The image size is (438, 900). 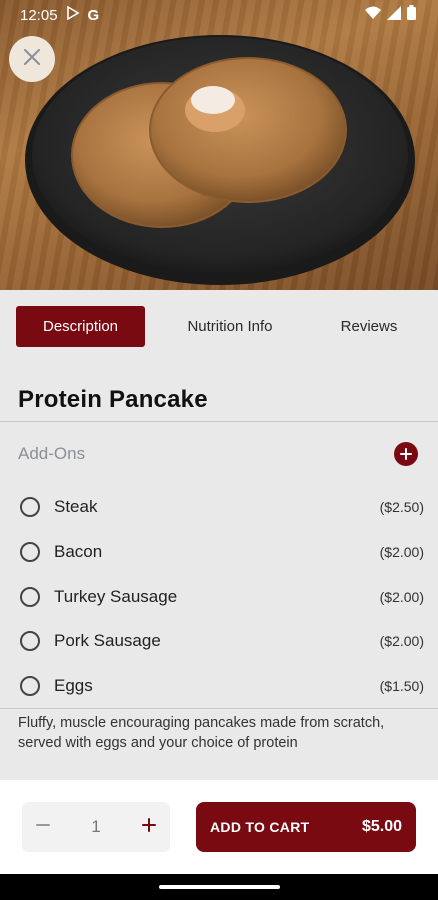 I want to click on addon-option-bacon: Bacon ($2.00), so click(x=222, y=552).